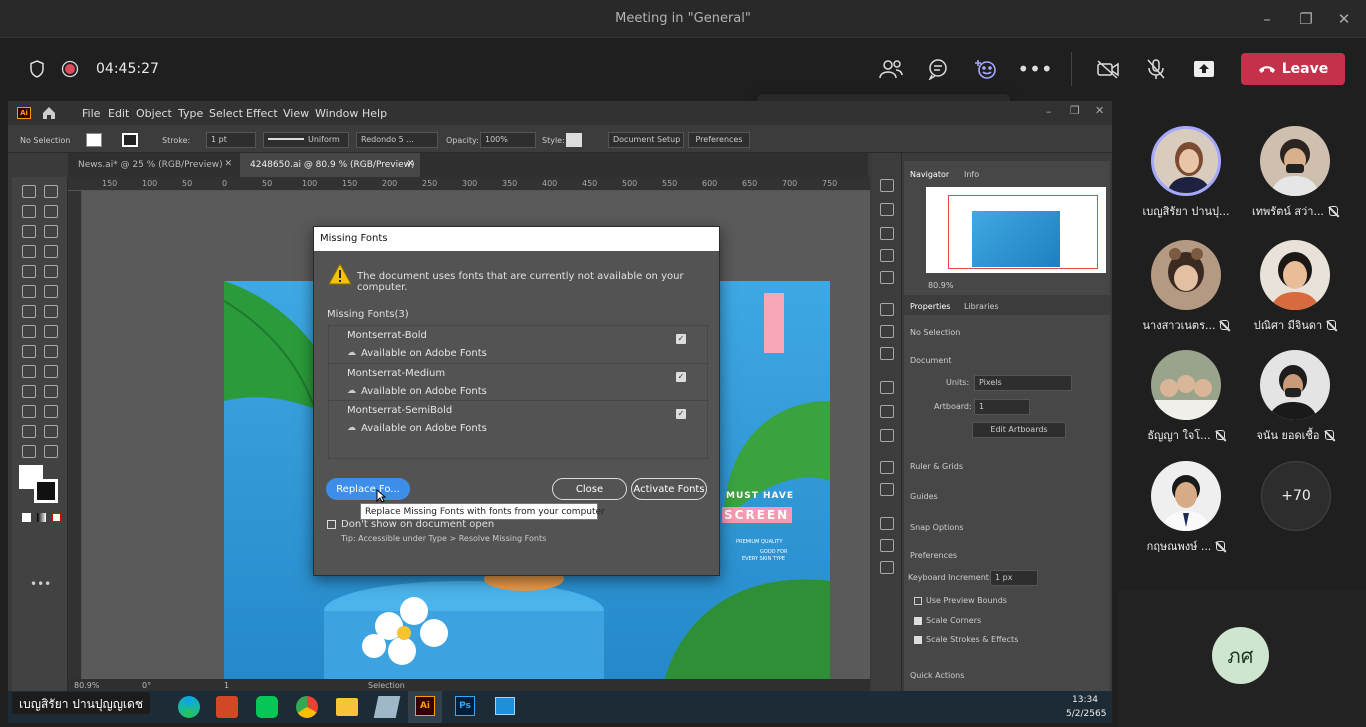 The image size is (1366, 727). I want to click on camera-off-button, so click(1108, 69).